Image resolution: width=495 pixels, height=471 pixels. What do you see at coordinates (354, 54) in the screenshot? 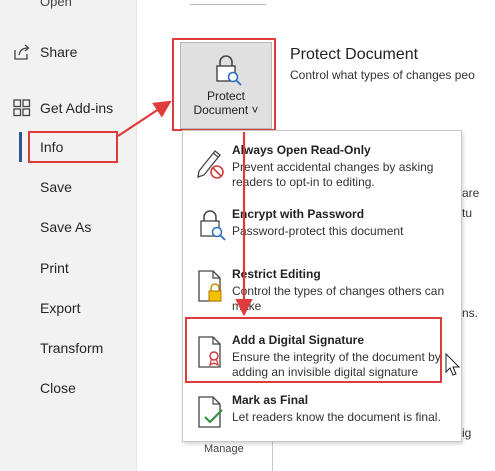
I see `protect-document-title: Protect Document` at bounding box center [354, 54].